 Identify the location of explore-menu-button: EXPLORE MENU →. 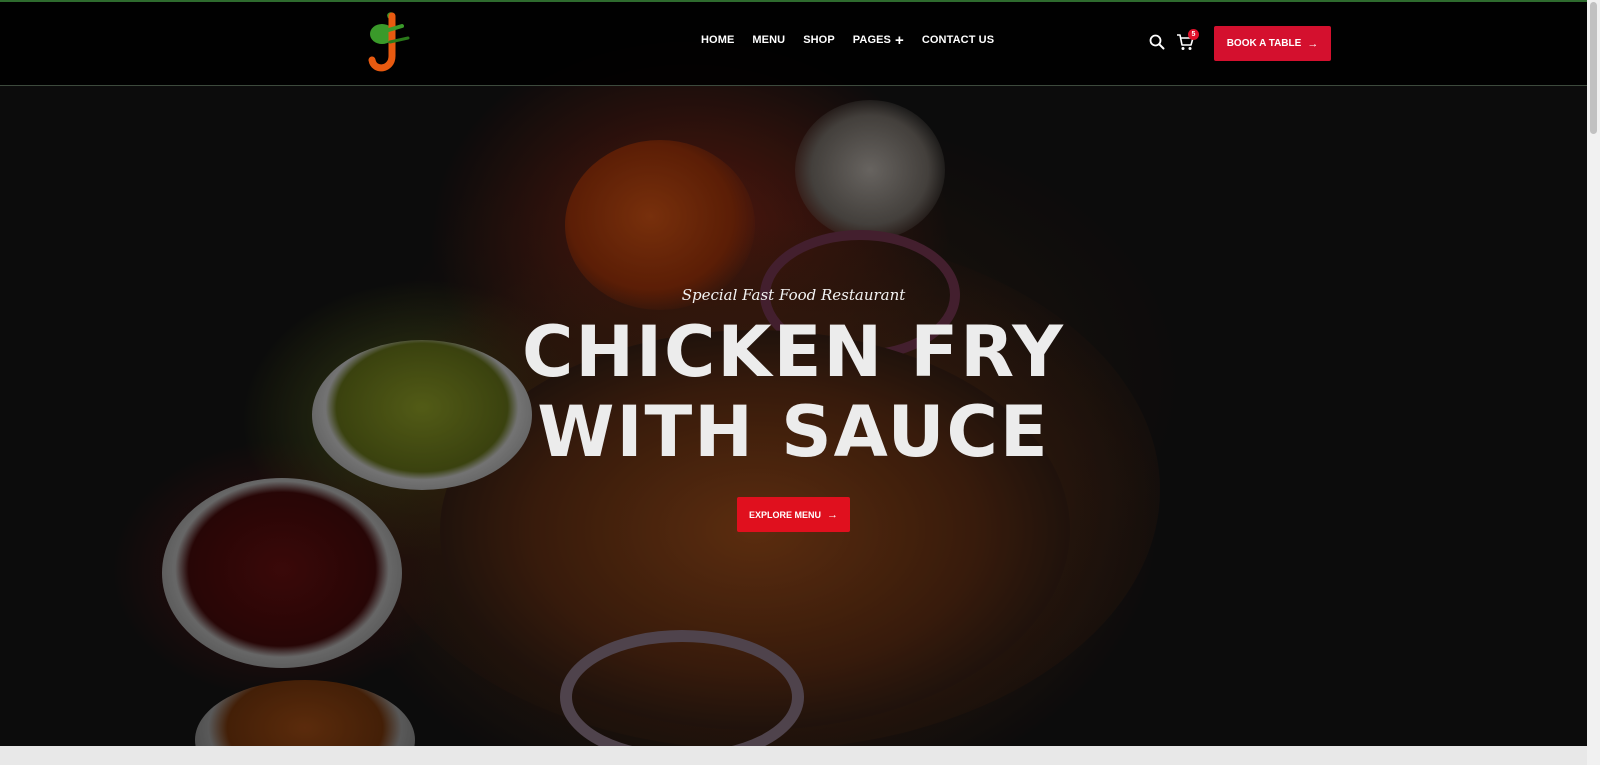
(793, 514).